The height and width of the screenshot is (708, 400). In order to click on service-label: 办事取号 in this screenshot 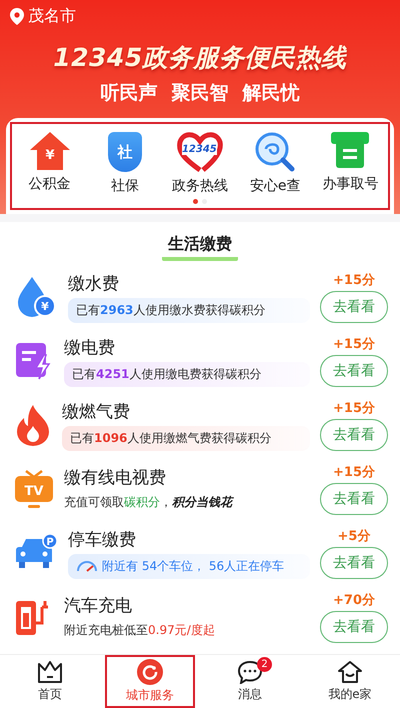, I will do `click(350, 184)`.